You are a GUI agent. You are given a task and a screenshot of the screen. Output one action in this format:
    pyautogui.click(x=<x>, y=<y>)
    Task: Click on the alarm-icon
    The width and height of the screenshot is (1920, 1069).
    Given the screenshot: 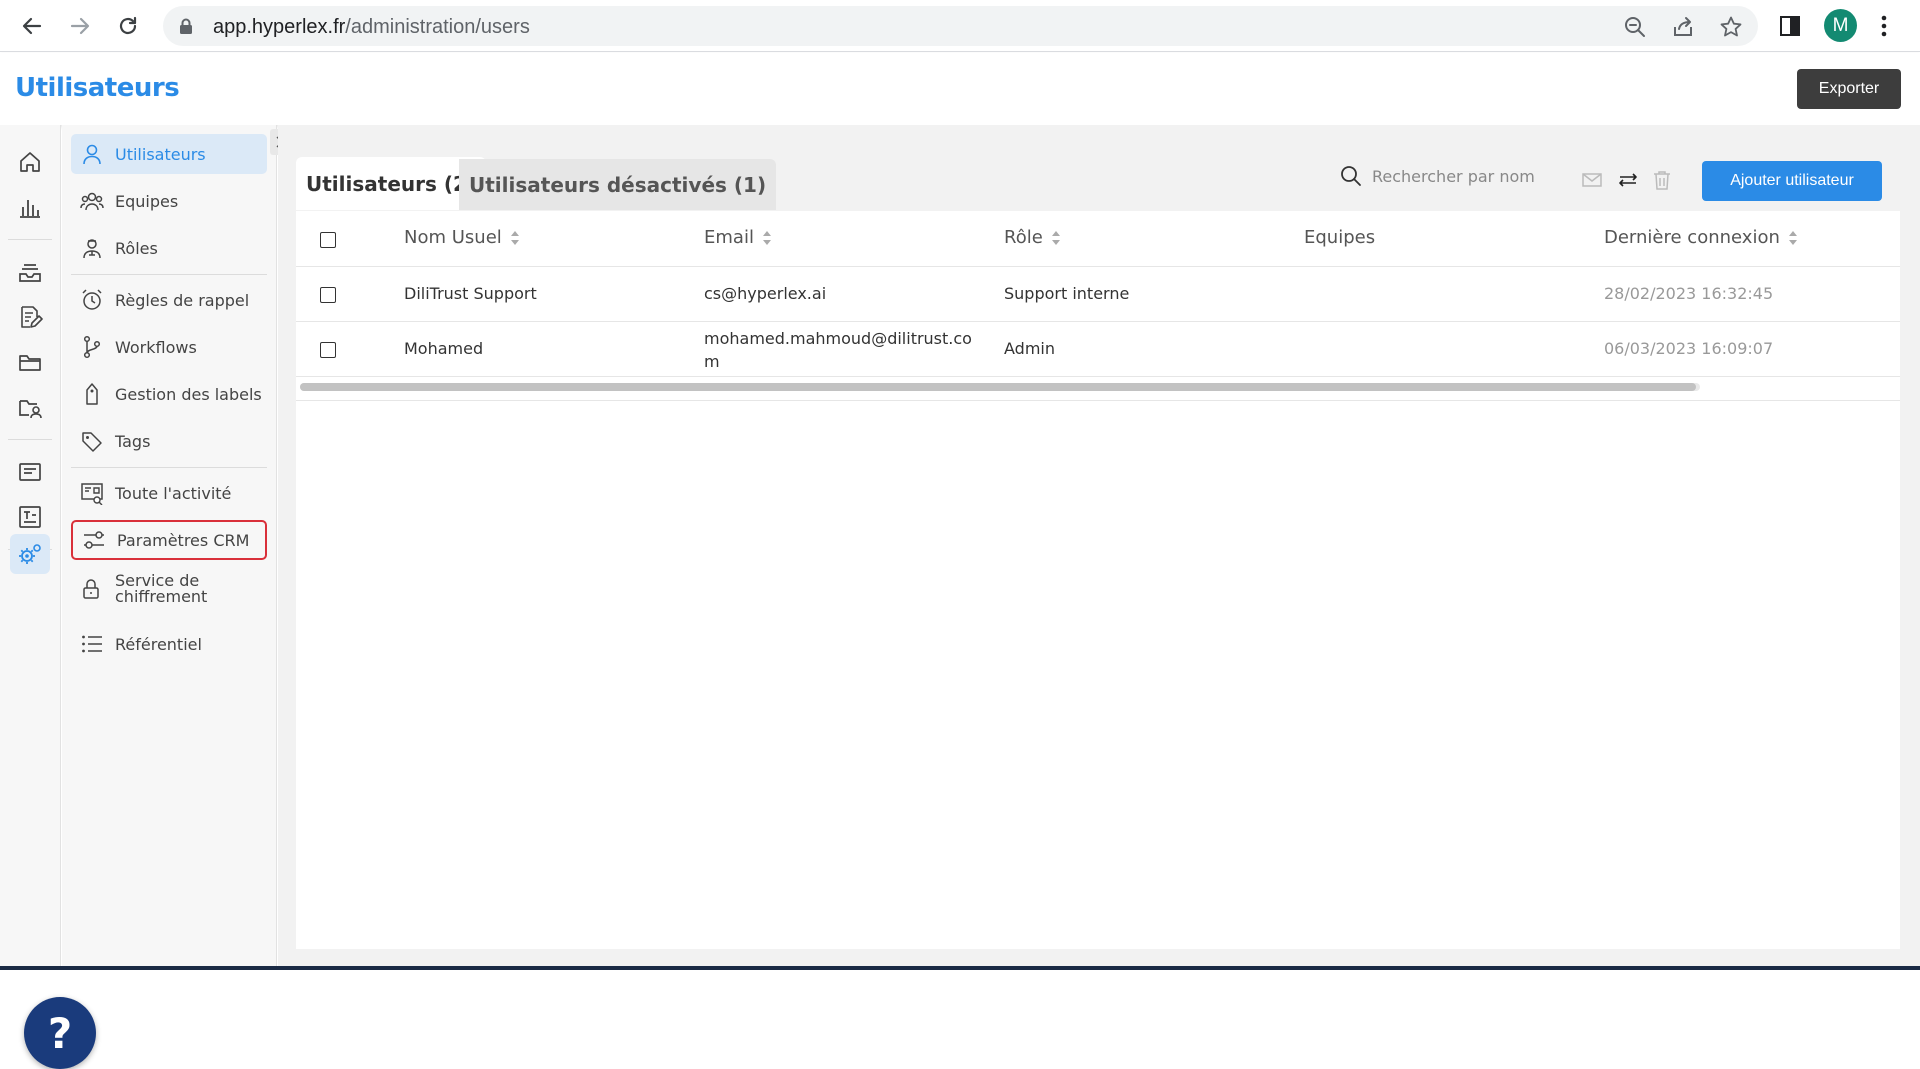 What is the action you would take?
    pyautogui.click(x=92, y=300)
    